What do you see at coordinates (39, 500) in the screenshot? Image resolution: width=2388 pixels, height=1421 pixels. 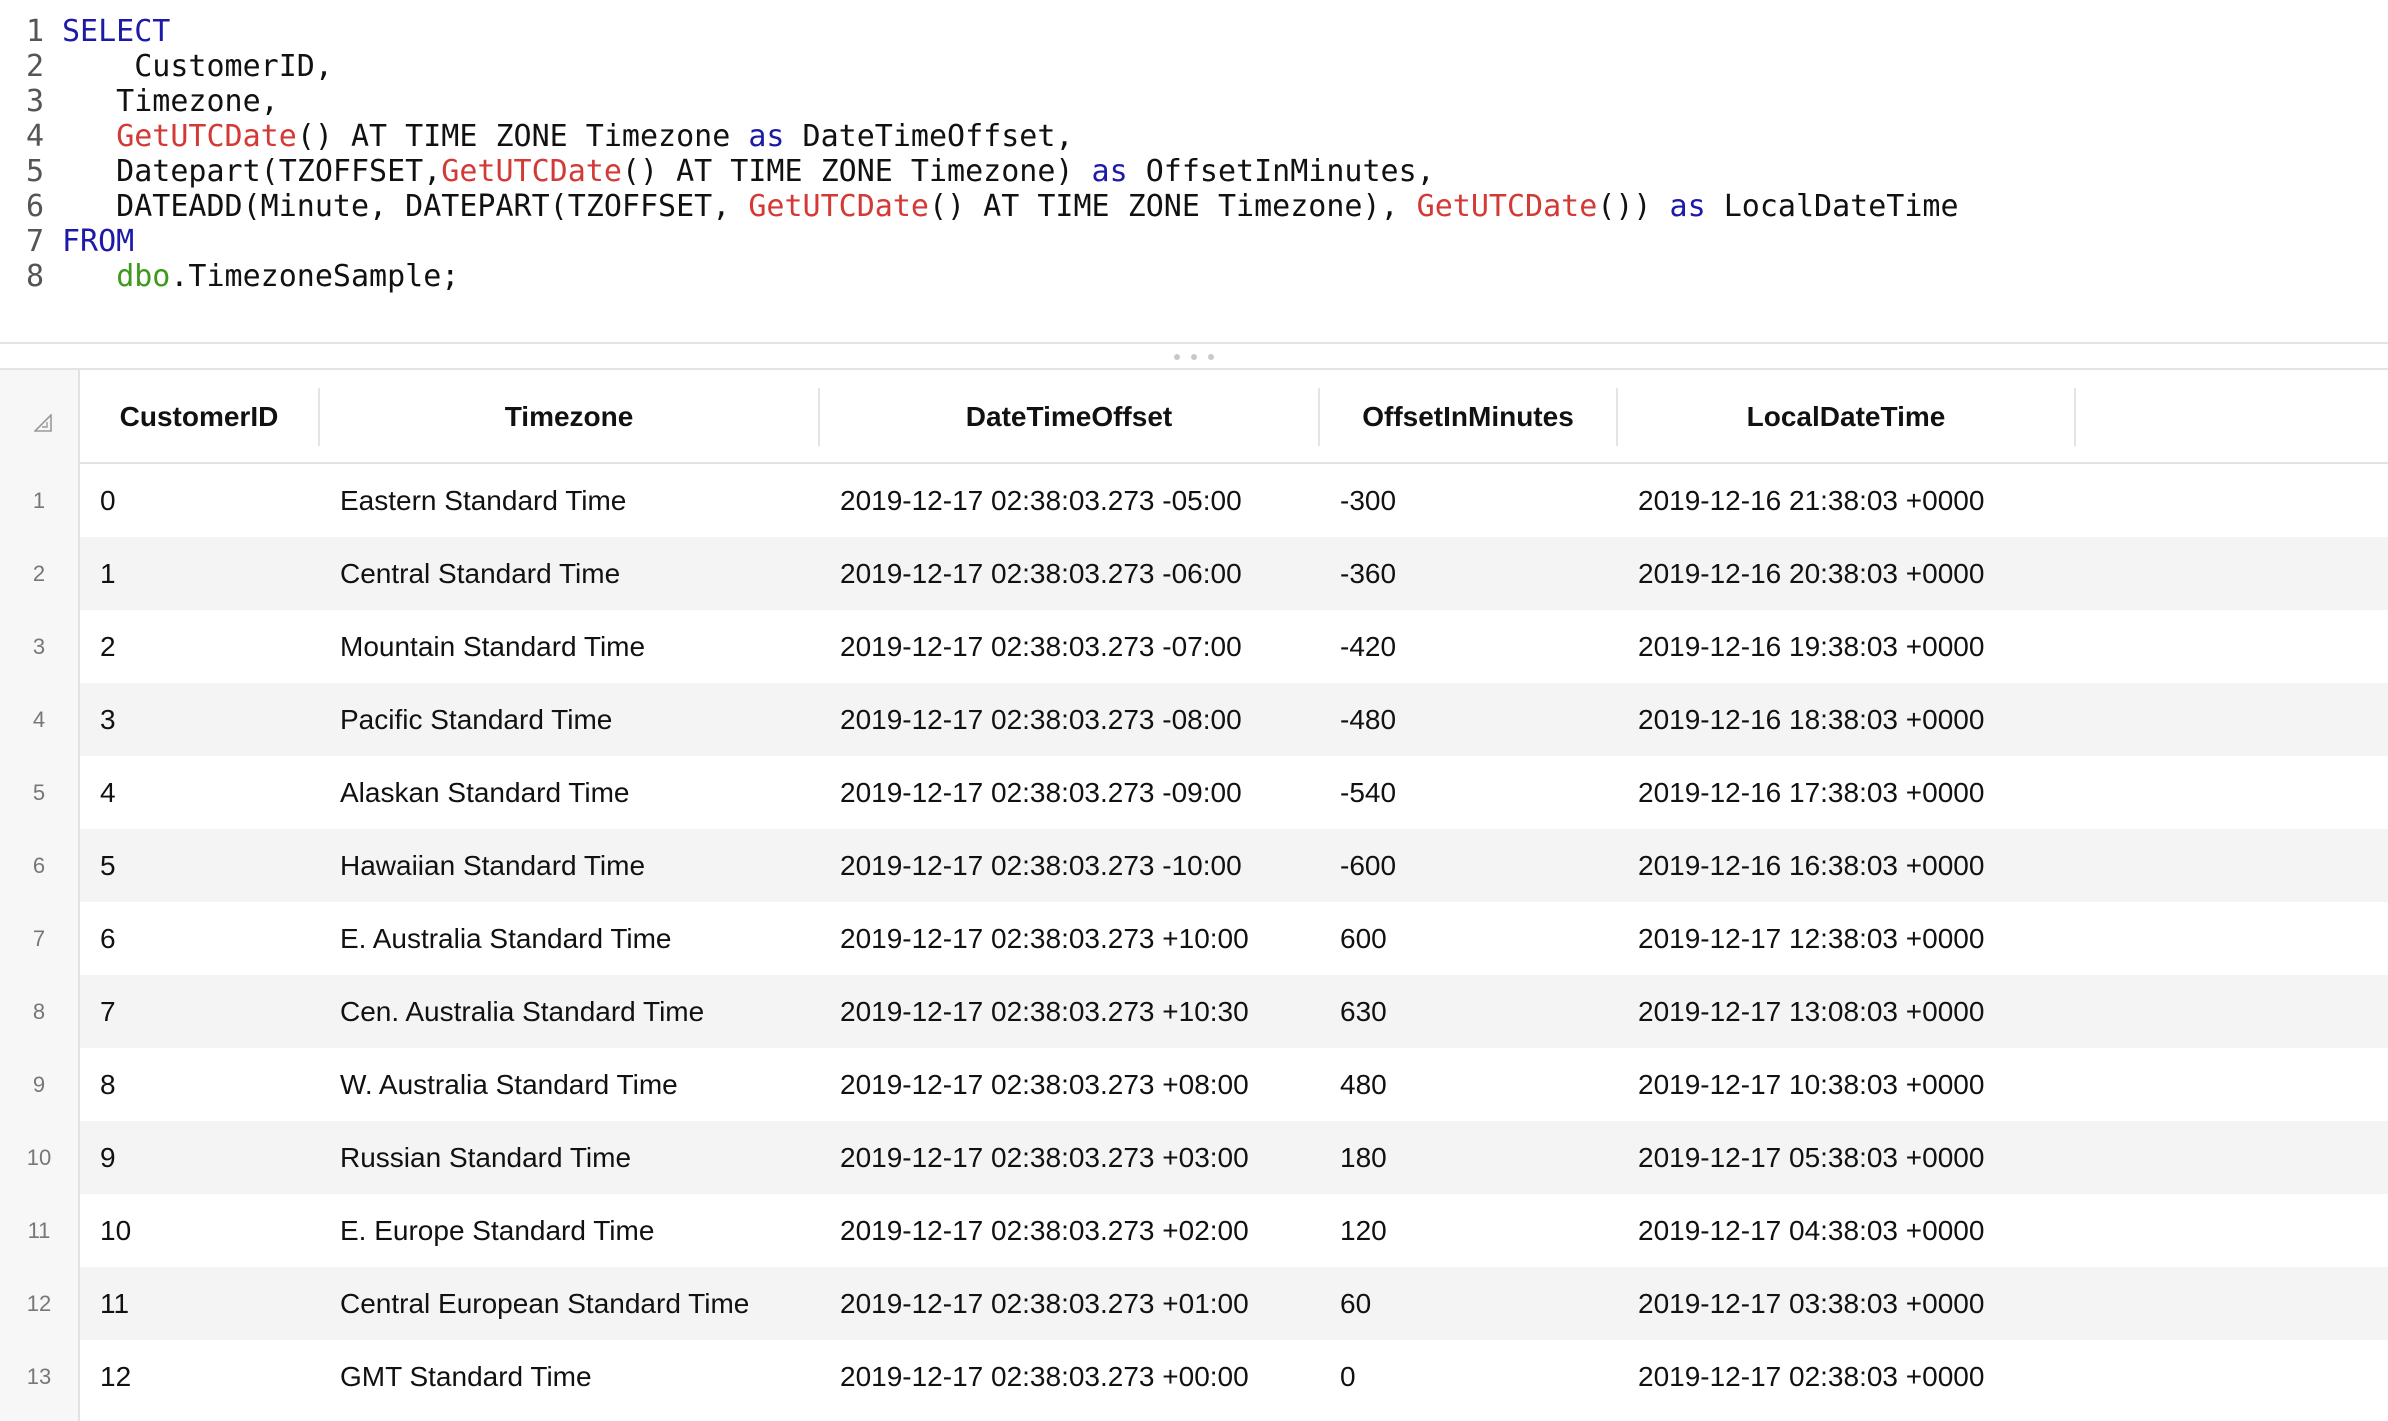 I see `row-number: 1` at bounding box center [39, 500].